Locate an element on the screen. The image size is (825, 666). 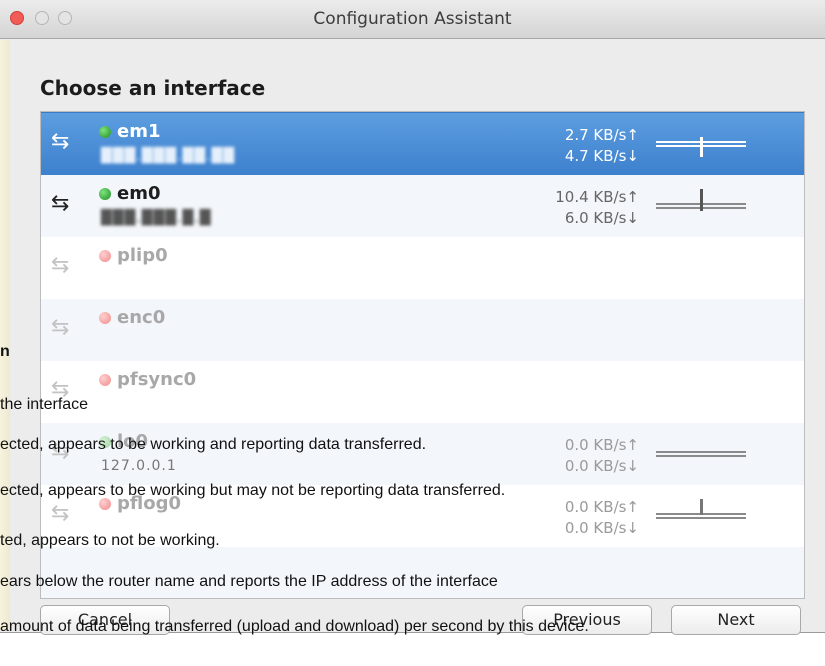
interface-row-plip0: ⇆ plip0 is located at coordinates (422, 268).